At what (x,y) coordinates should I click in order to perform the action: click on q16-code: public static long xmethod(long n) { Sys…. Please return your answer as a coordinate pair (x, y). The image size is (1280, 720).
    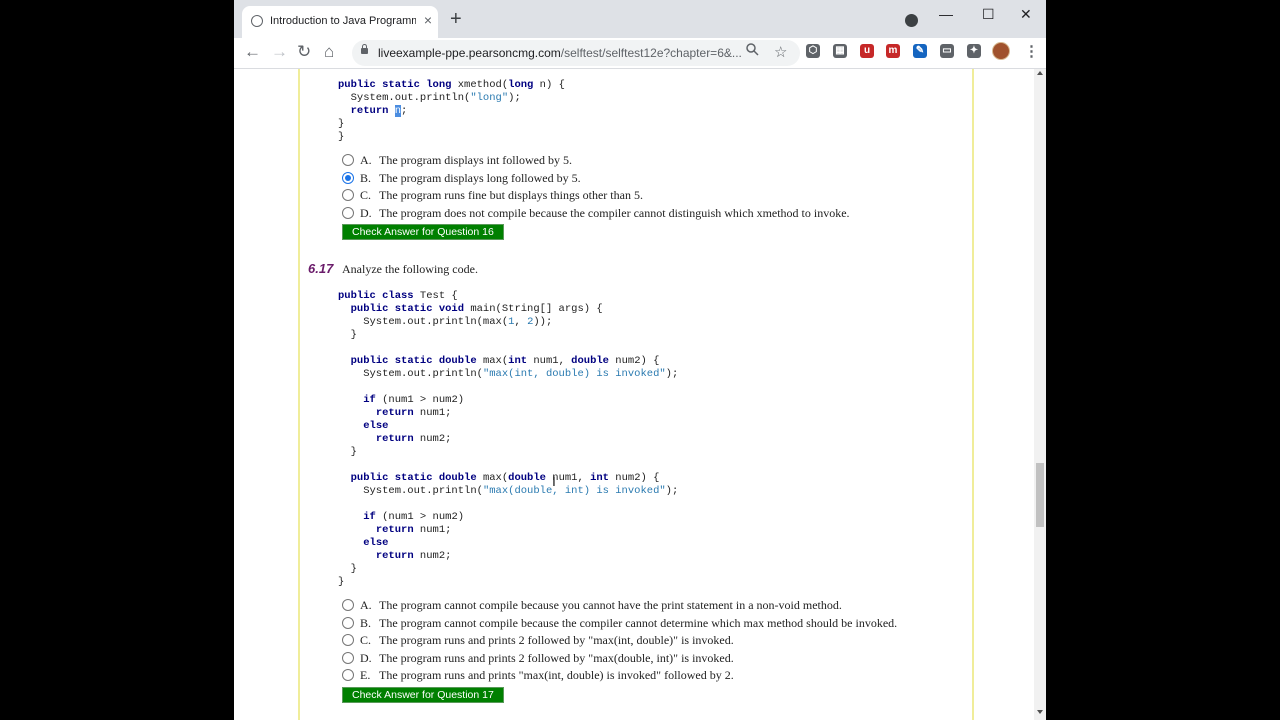
    Looking at the image, I should click on (451, 104).